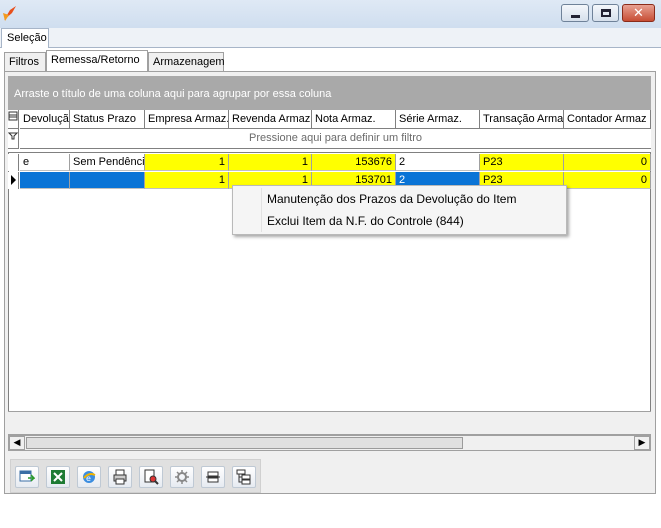  Describe the element at coordinates (13, 139) in the screenshot. I see `filter-icon` at that location.